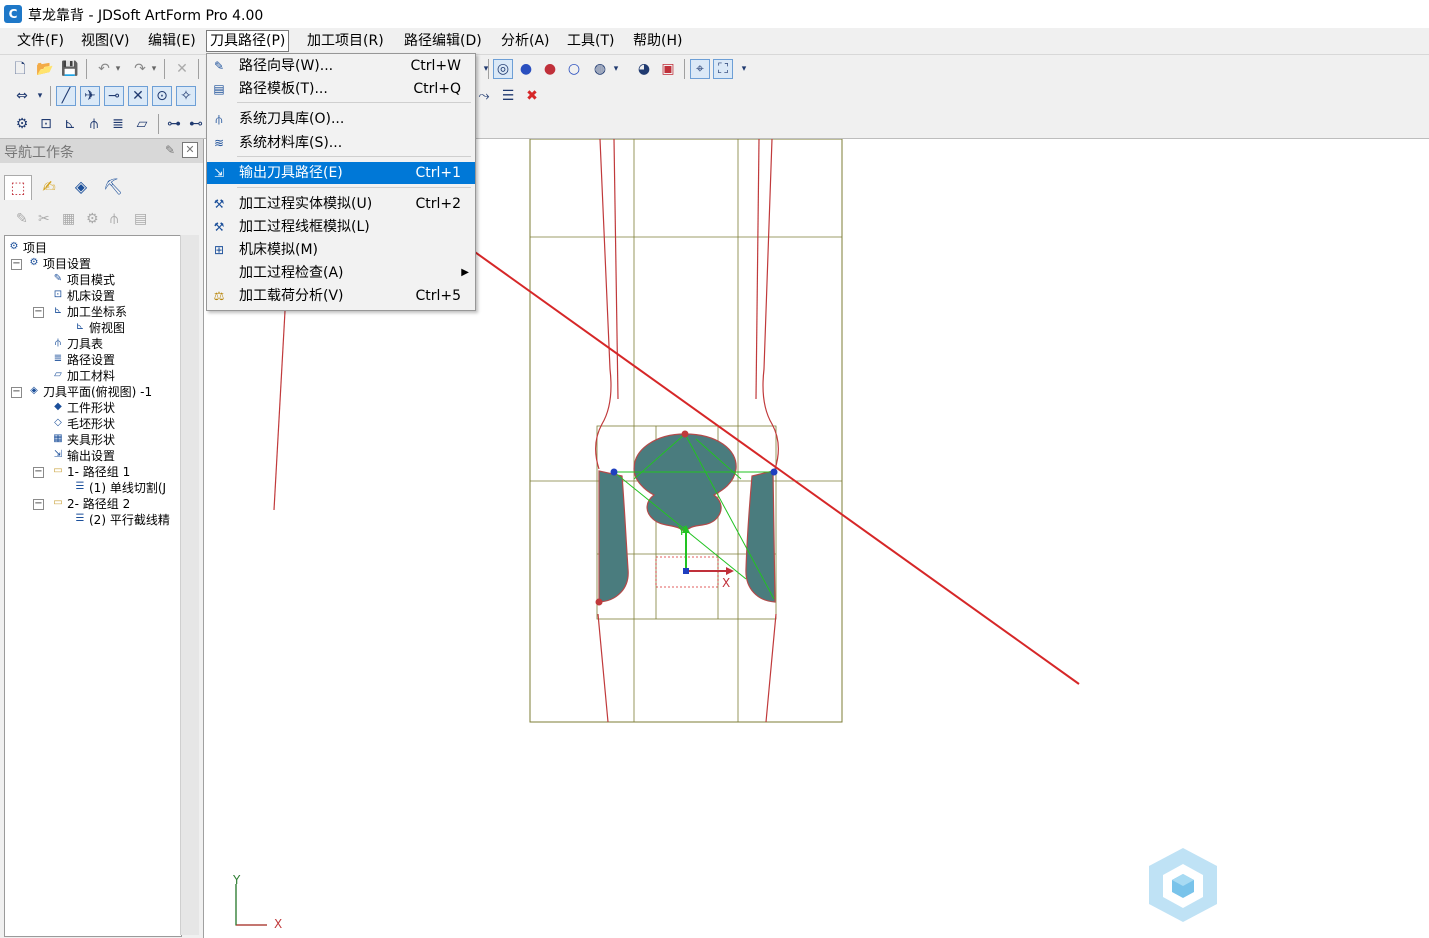 This screenshot has width=1429, height=938. What do you see at coordinates (172, 41) in the screenshot?
I see `menu-edit: 编辑(E)` at bounding box center [172, 41].